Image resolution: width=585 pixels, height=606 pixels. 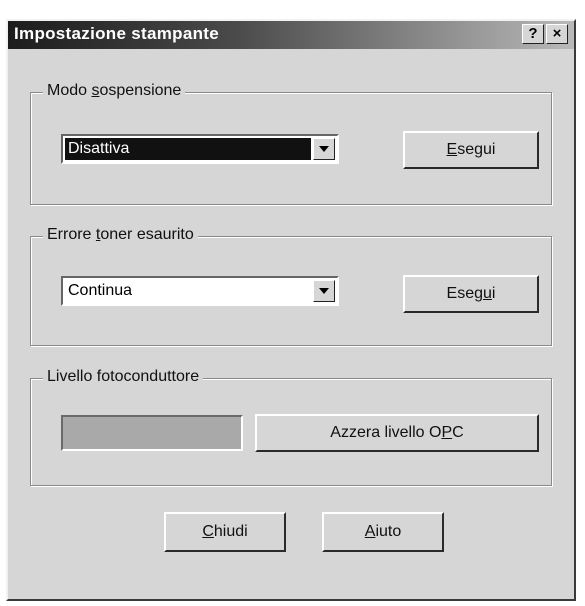 I want to click on sleep-mode-select: Disattiva, so click(x=200, y=149).